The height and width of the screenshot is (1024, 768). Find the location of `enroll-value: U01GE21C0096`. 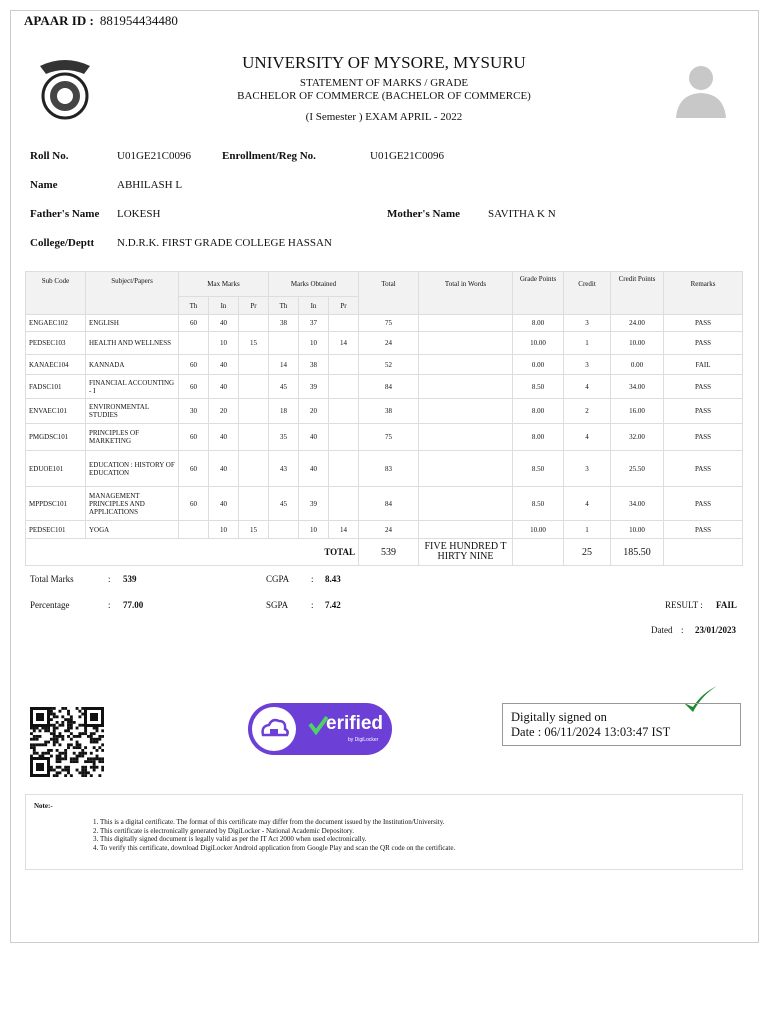

enroll-value: U01GE21C0096 is located at coordinates (407, 156).